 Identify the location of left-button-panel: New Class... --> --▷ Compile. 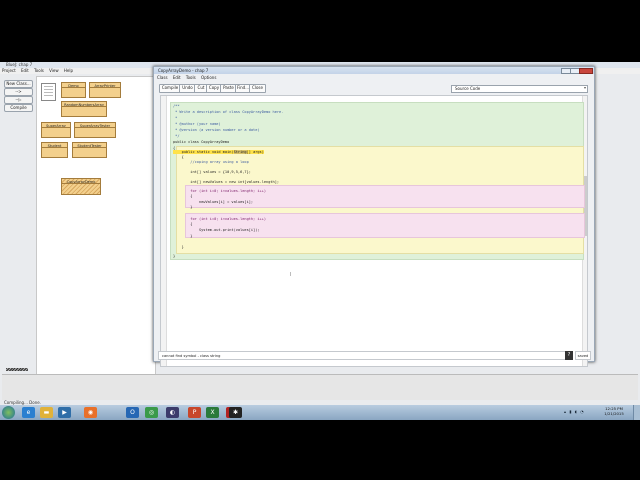
(17, 223).